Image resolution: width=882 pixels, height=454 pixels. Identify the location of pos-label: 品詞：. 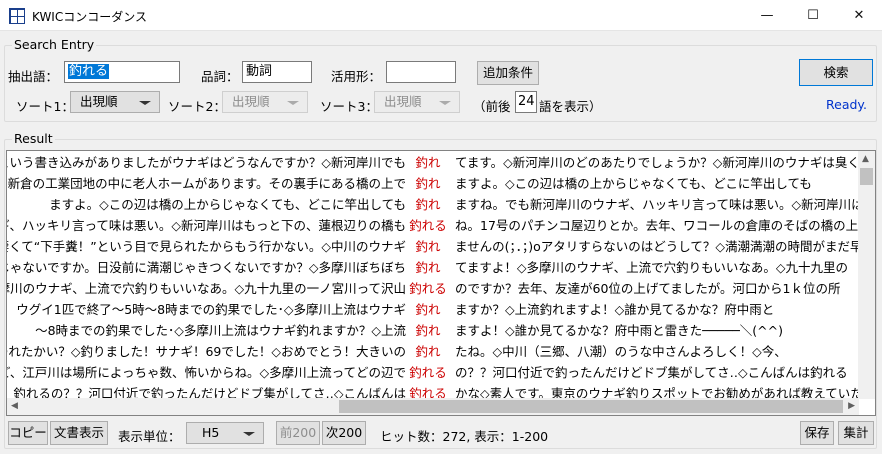
(220, 76).